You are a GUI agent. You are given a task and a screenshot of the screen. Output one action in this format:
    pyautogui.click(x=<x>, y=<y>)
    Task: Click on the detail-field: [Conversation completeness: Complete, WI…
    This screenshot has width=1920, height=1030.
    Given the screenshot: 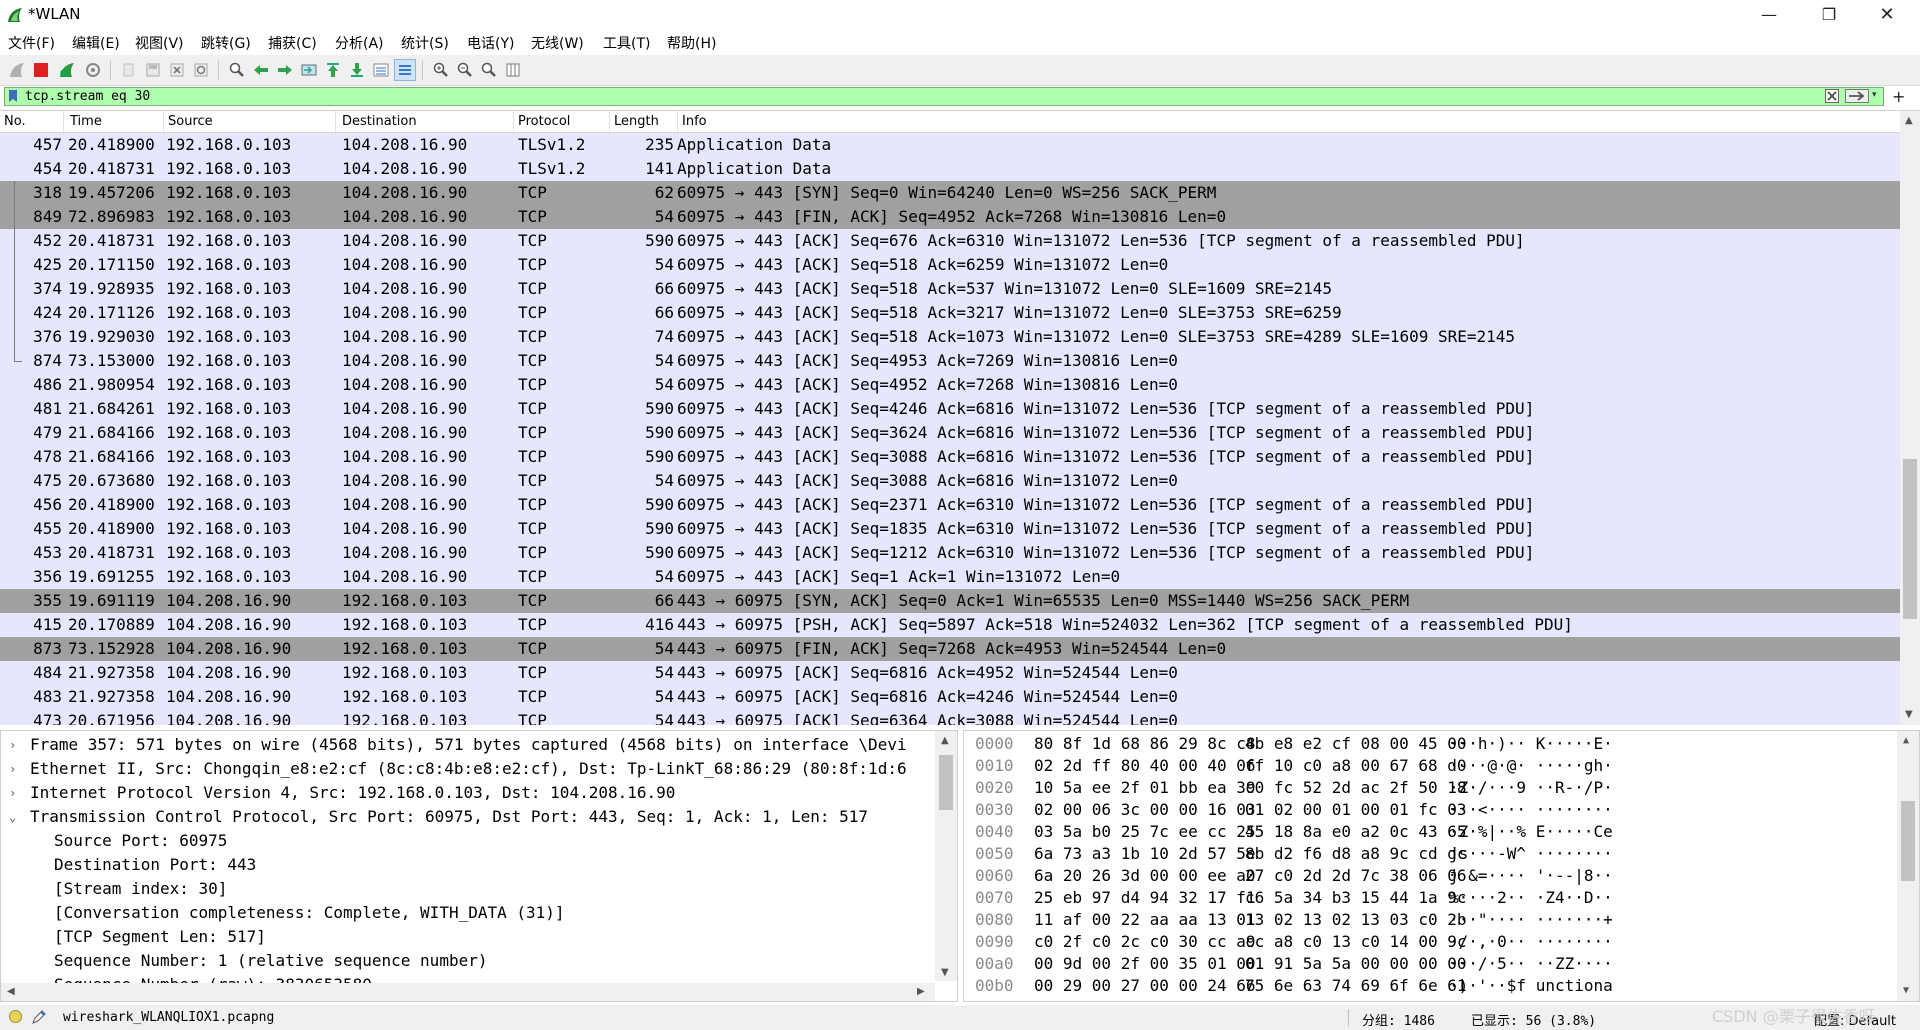 What is the action you would take?
    pyautogui.click(x=468, y=913)
    